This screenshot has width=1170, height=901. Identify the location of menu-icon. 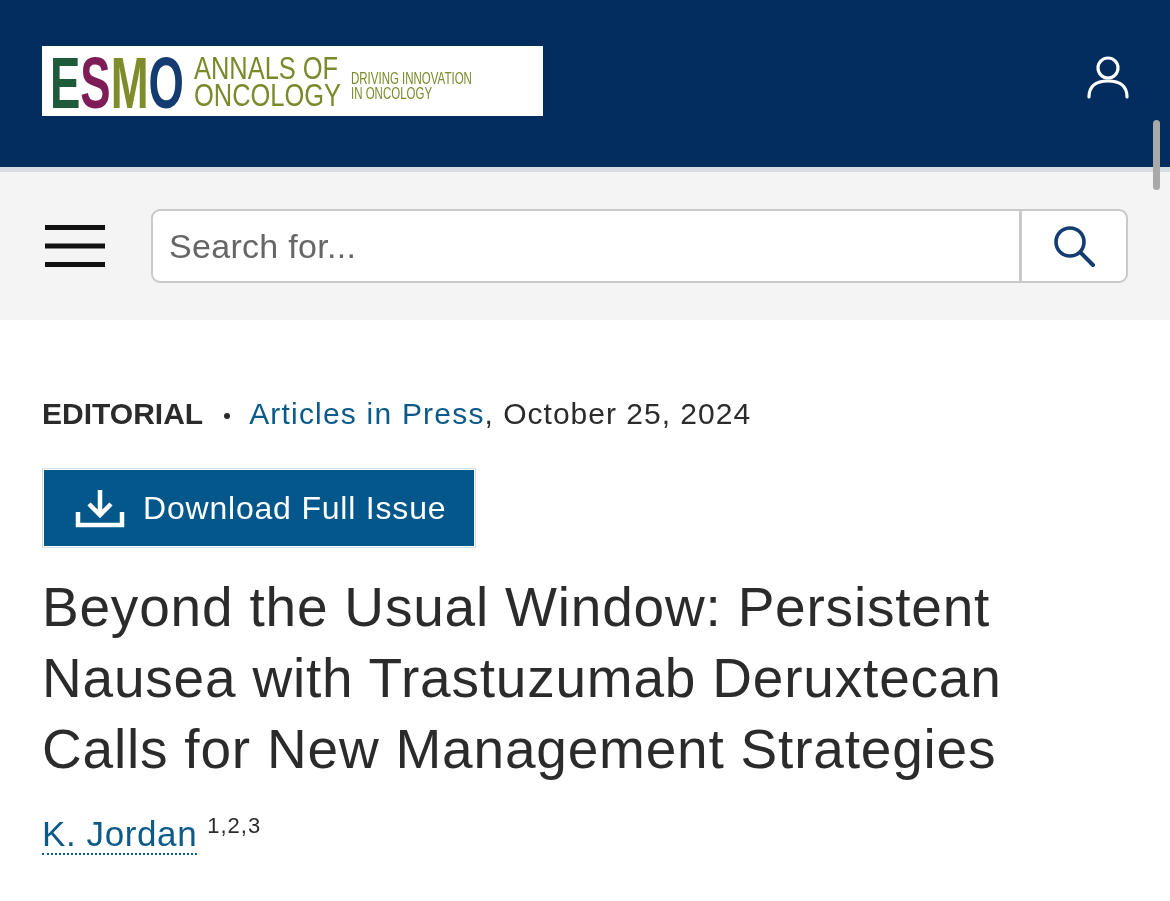
(75, 246).